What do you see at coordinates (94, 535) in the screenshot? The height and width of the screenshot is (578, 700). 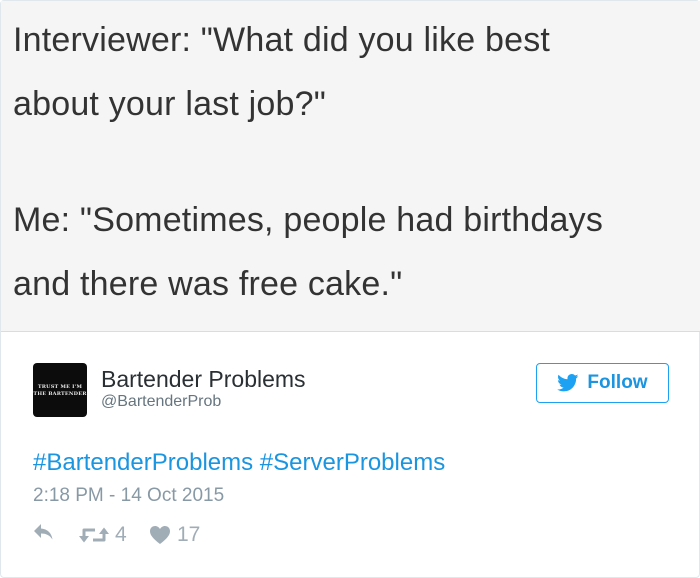 I see `retweet-icon` at bounding box center [94, 535].